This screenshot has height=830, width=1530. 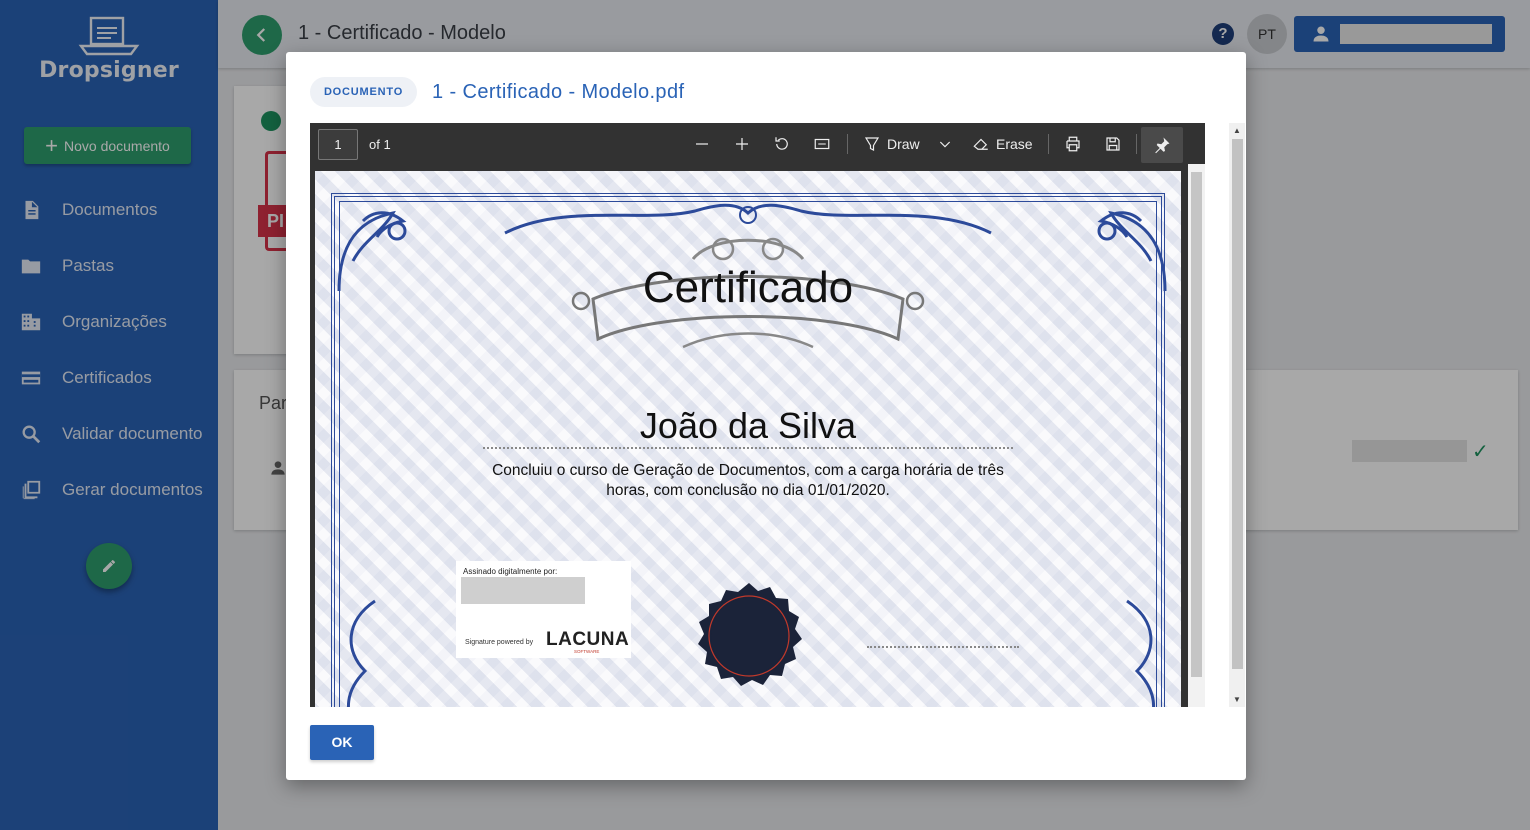 What do you see at coordinates (980, 144) in the screenshot?
I see `eraser-icon` at bounding box center [980, 144].